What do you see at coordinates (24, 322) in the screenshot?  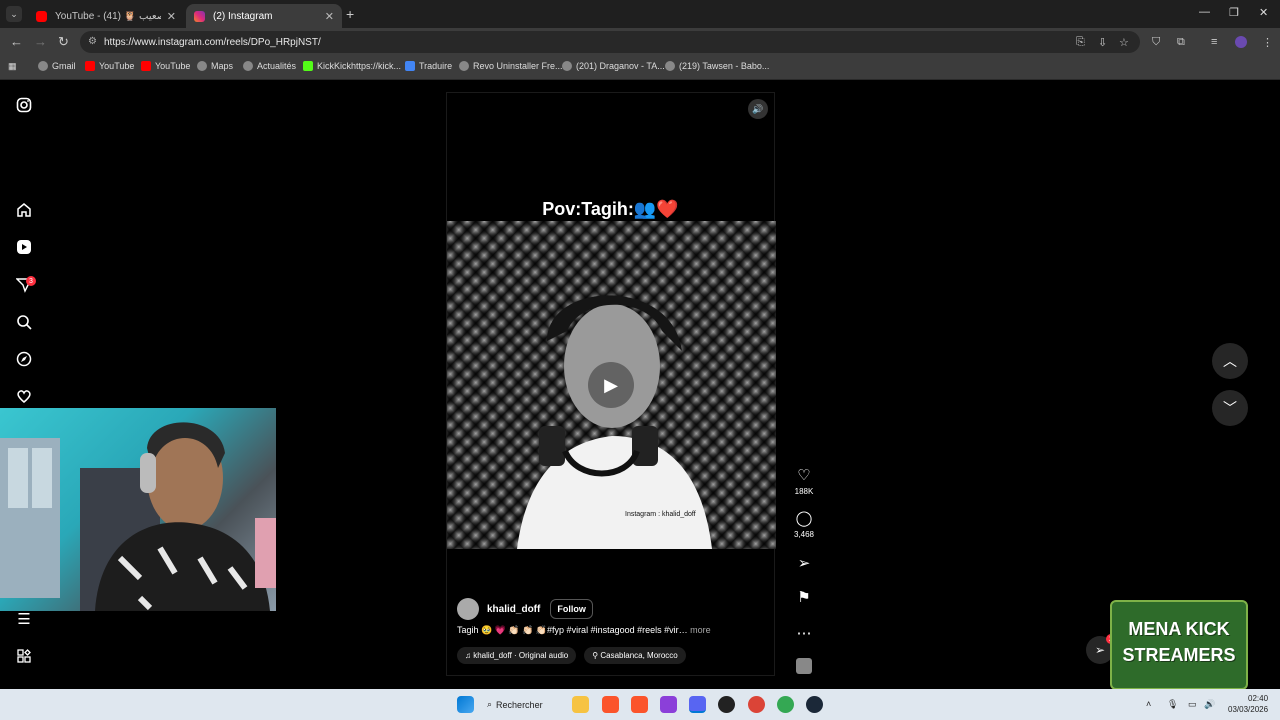 I see `search-icon` at bounding box center [24, 322].